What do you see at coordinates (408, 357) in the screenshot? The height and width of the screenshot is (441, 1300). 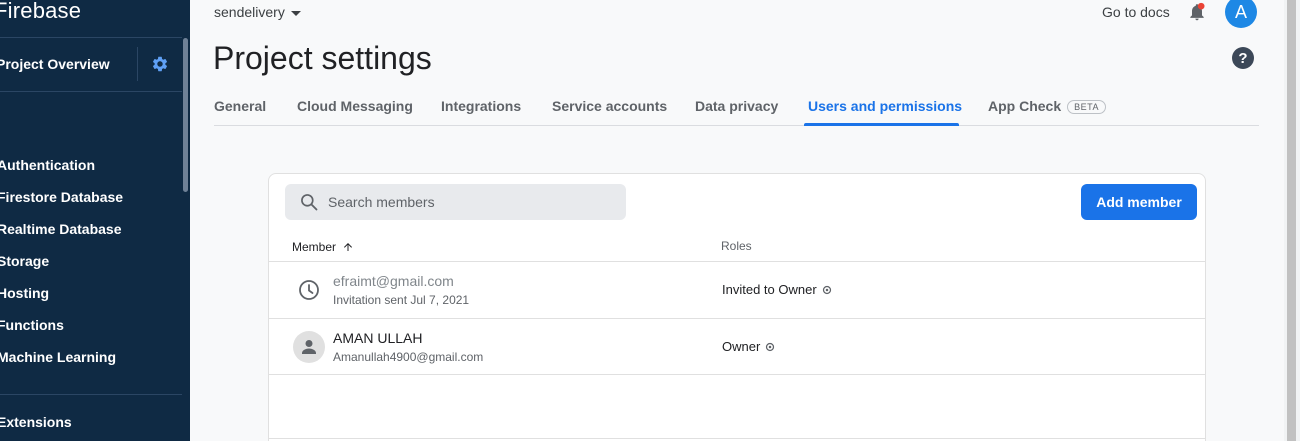 I see `member-email: Amanullah4900@gmail.com` at bounding box center [408, 357].